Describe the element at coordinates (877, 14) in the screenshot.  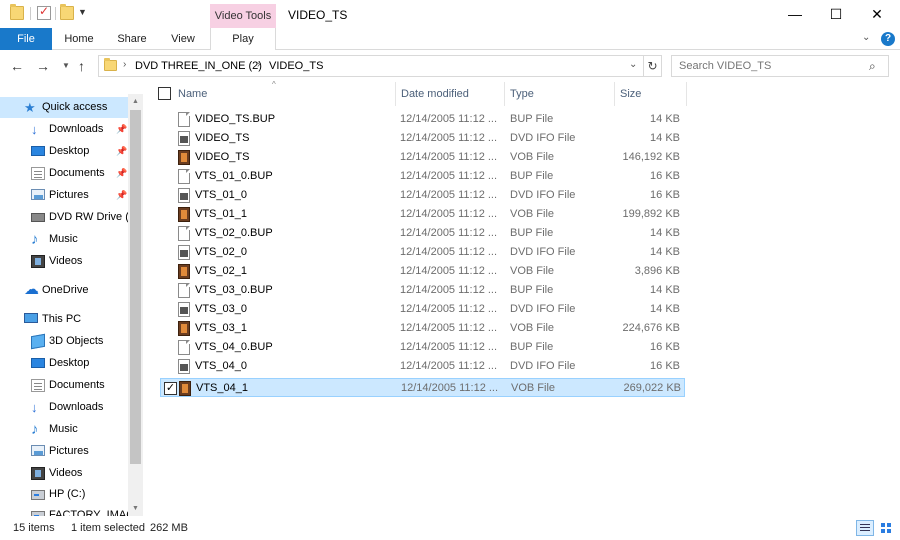
I see `close-button: ✕` at that location.